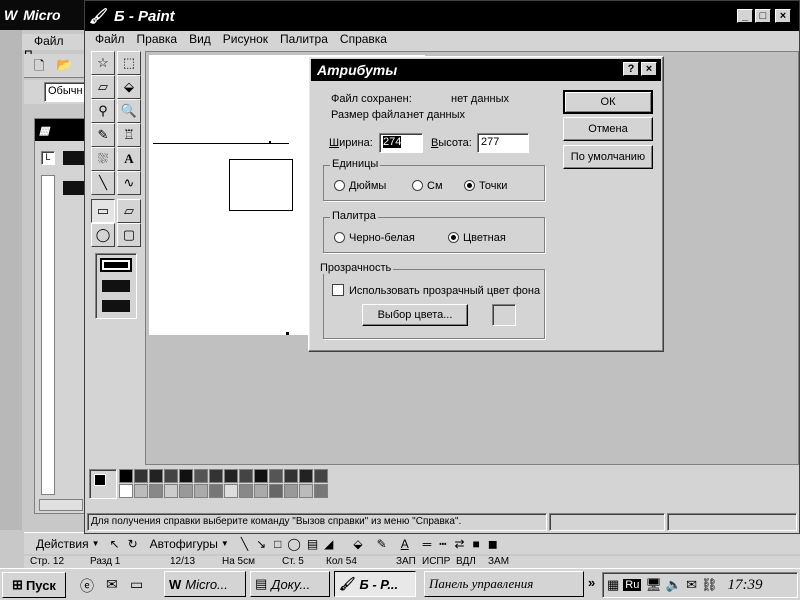 The height and width of the screenshot is (600, 800). I want to click on menu-edit: Правка, so click(157, 40).